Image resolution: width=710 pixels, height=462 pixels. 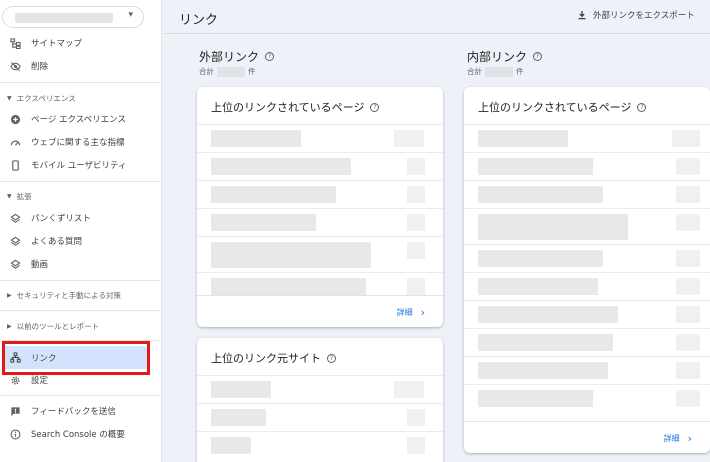 What do you see at coordinates (73, 412) in the screenshot?
I see `sidebar-item-label: フィードバックを送信` at bounding box center [73, 412].